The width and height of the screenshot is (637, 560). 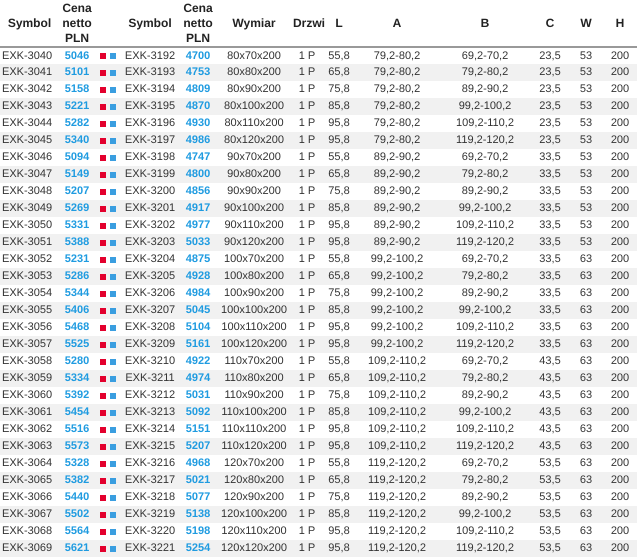 I want to click on table-cell: EXK-3216, so click(x=150, y=463).